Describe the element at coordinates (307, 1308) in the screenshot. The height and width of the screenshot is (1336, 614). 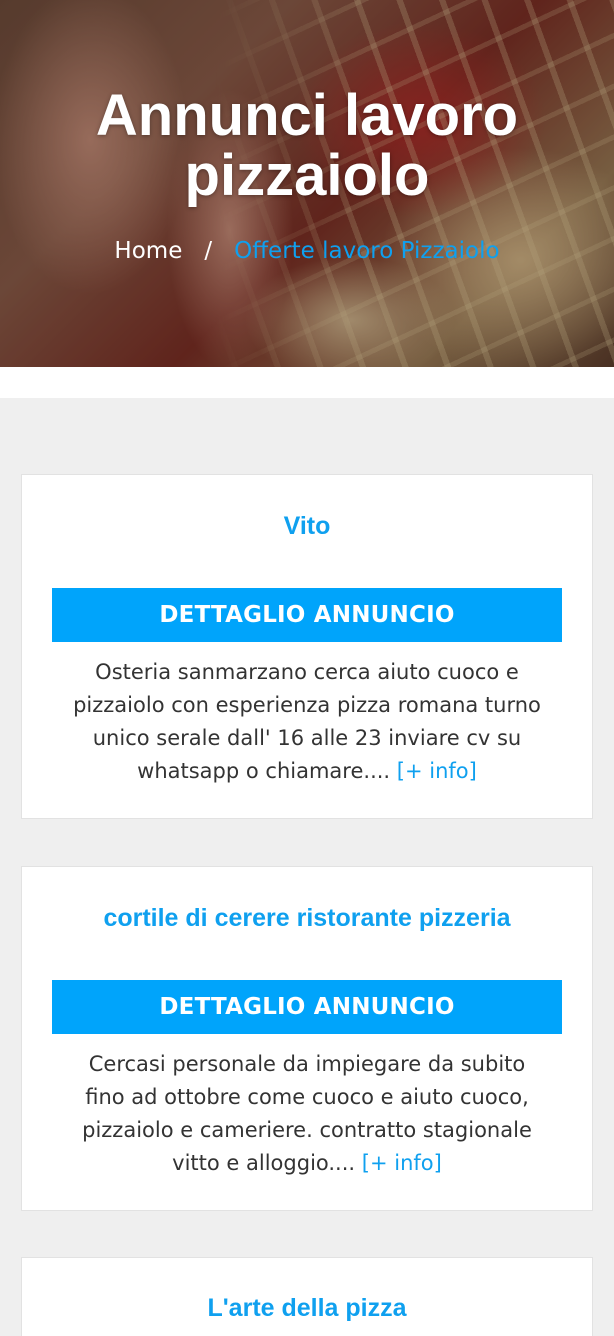
I see `listing-title-link: L'arte della pizza` at that location.